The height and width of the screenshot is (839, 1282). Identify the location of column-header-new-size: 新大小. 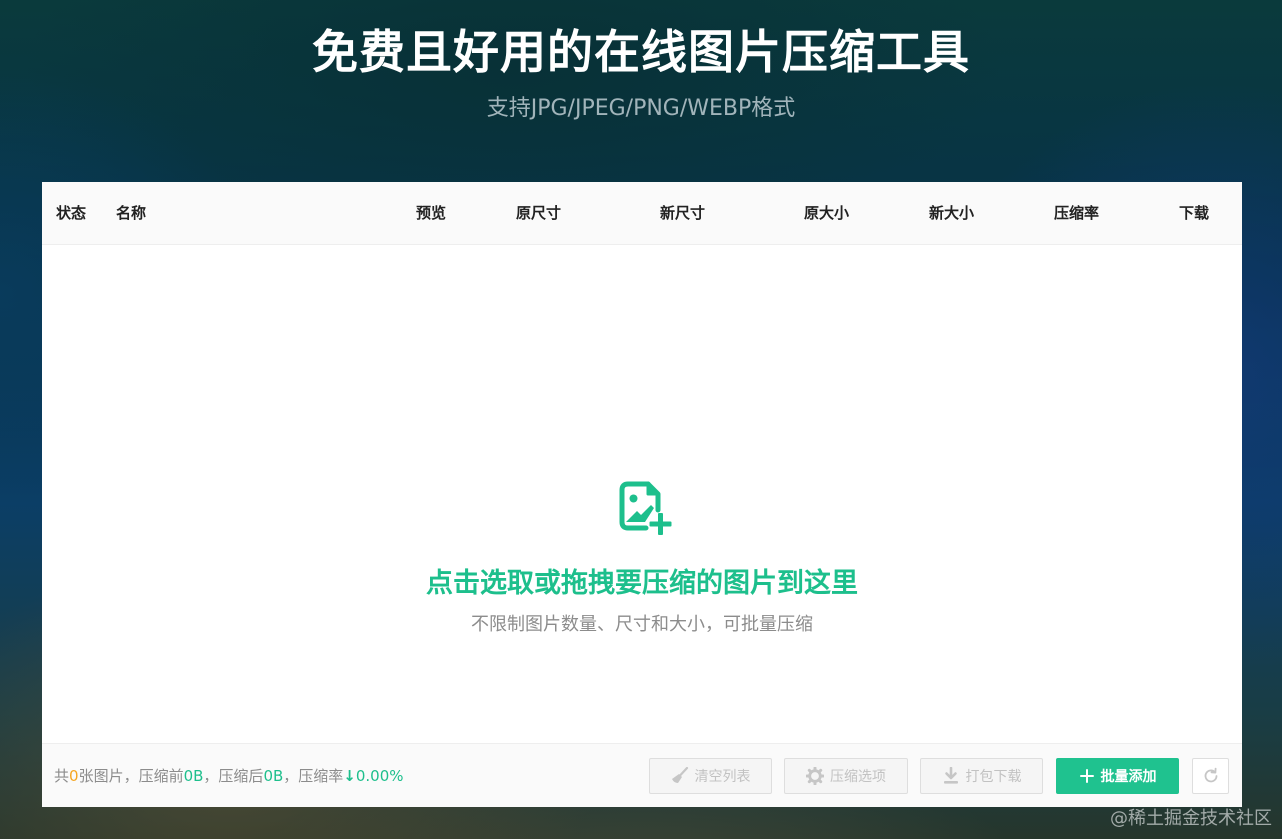
(952, 213).